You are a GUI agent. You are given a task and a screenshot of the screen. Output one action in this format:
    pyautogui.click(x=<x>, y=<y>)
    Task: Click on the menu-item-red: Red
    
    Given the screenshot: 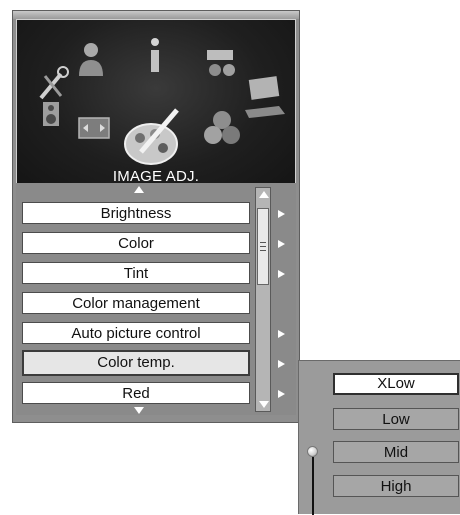 What is the action you would take?
    pyautogui.click(x=136, y=393)
    